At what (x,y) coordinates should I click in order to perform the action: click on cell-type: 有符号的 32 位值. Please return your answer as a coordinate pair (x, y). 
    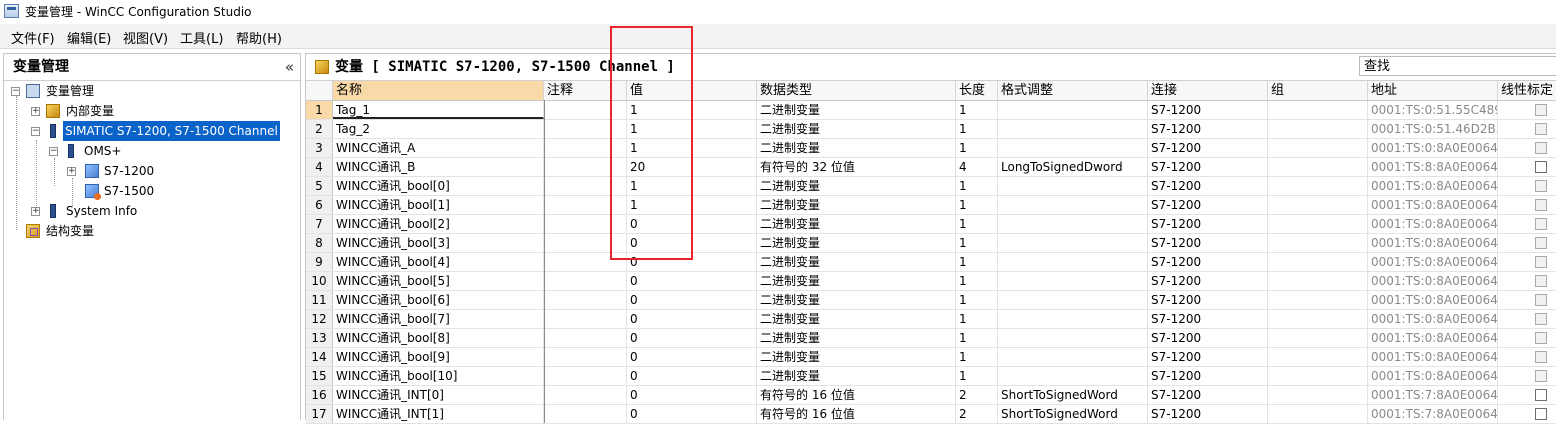
    Looking at the image, I should click on (856, 167).